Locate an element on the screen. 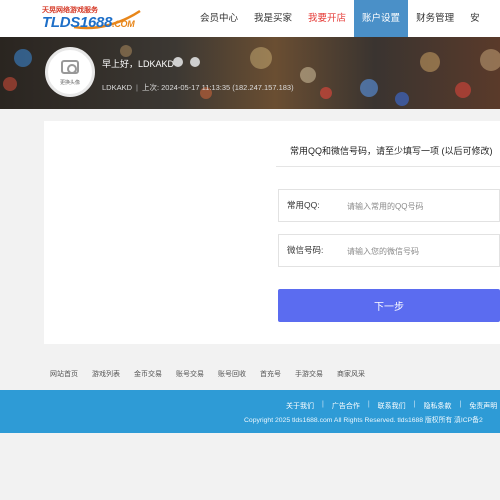 This screenshot has height=500, width=500. divider is located at coordinates (388, 166).